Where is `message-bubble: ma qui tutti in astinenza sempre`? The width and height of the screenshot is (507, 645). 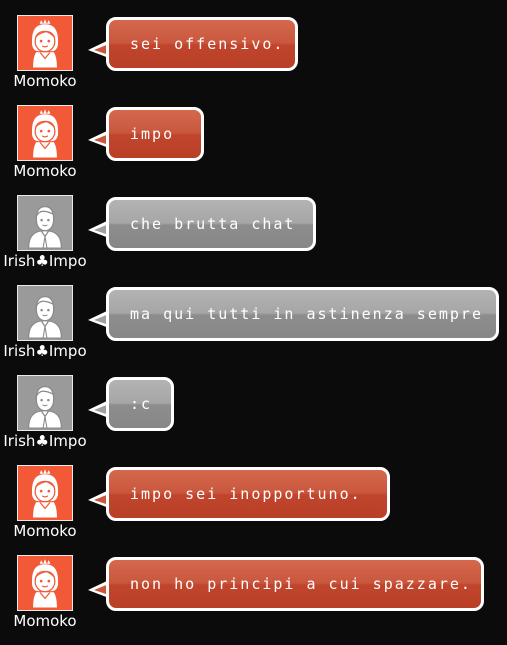
message-bubble: ma qui tutti in astinenza sempre is located at coordinates (302, 314).